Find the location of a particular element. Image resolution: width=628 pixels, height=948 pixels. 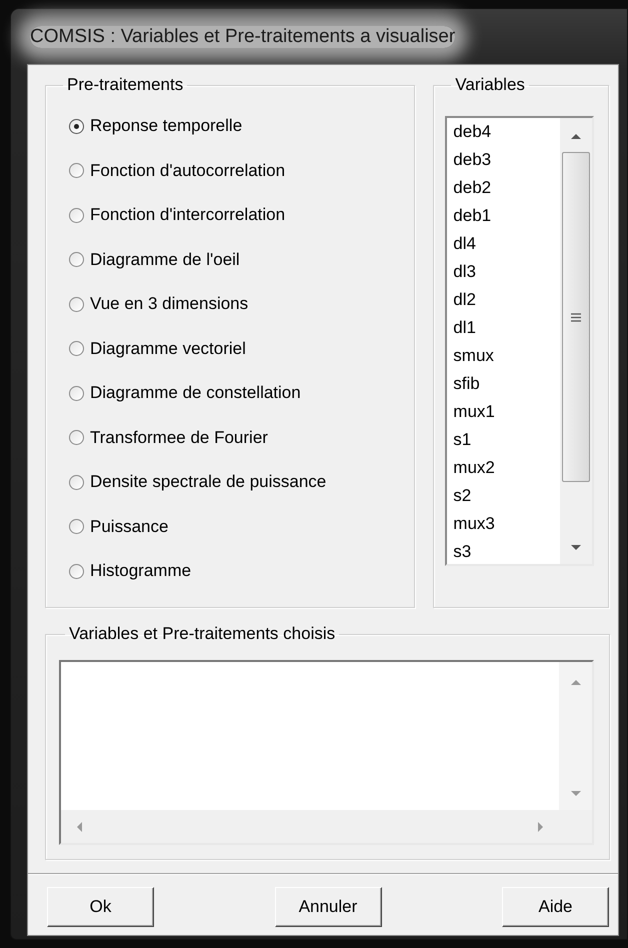

list-item: s1 is located at coordinates (503, 440).